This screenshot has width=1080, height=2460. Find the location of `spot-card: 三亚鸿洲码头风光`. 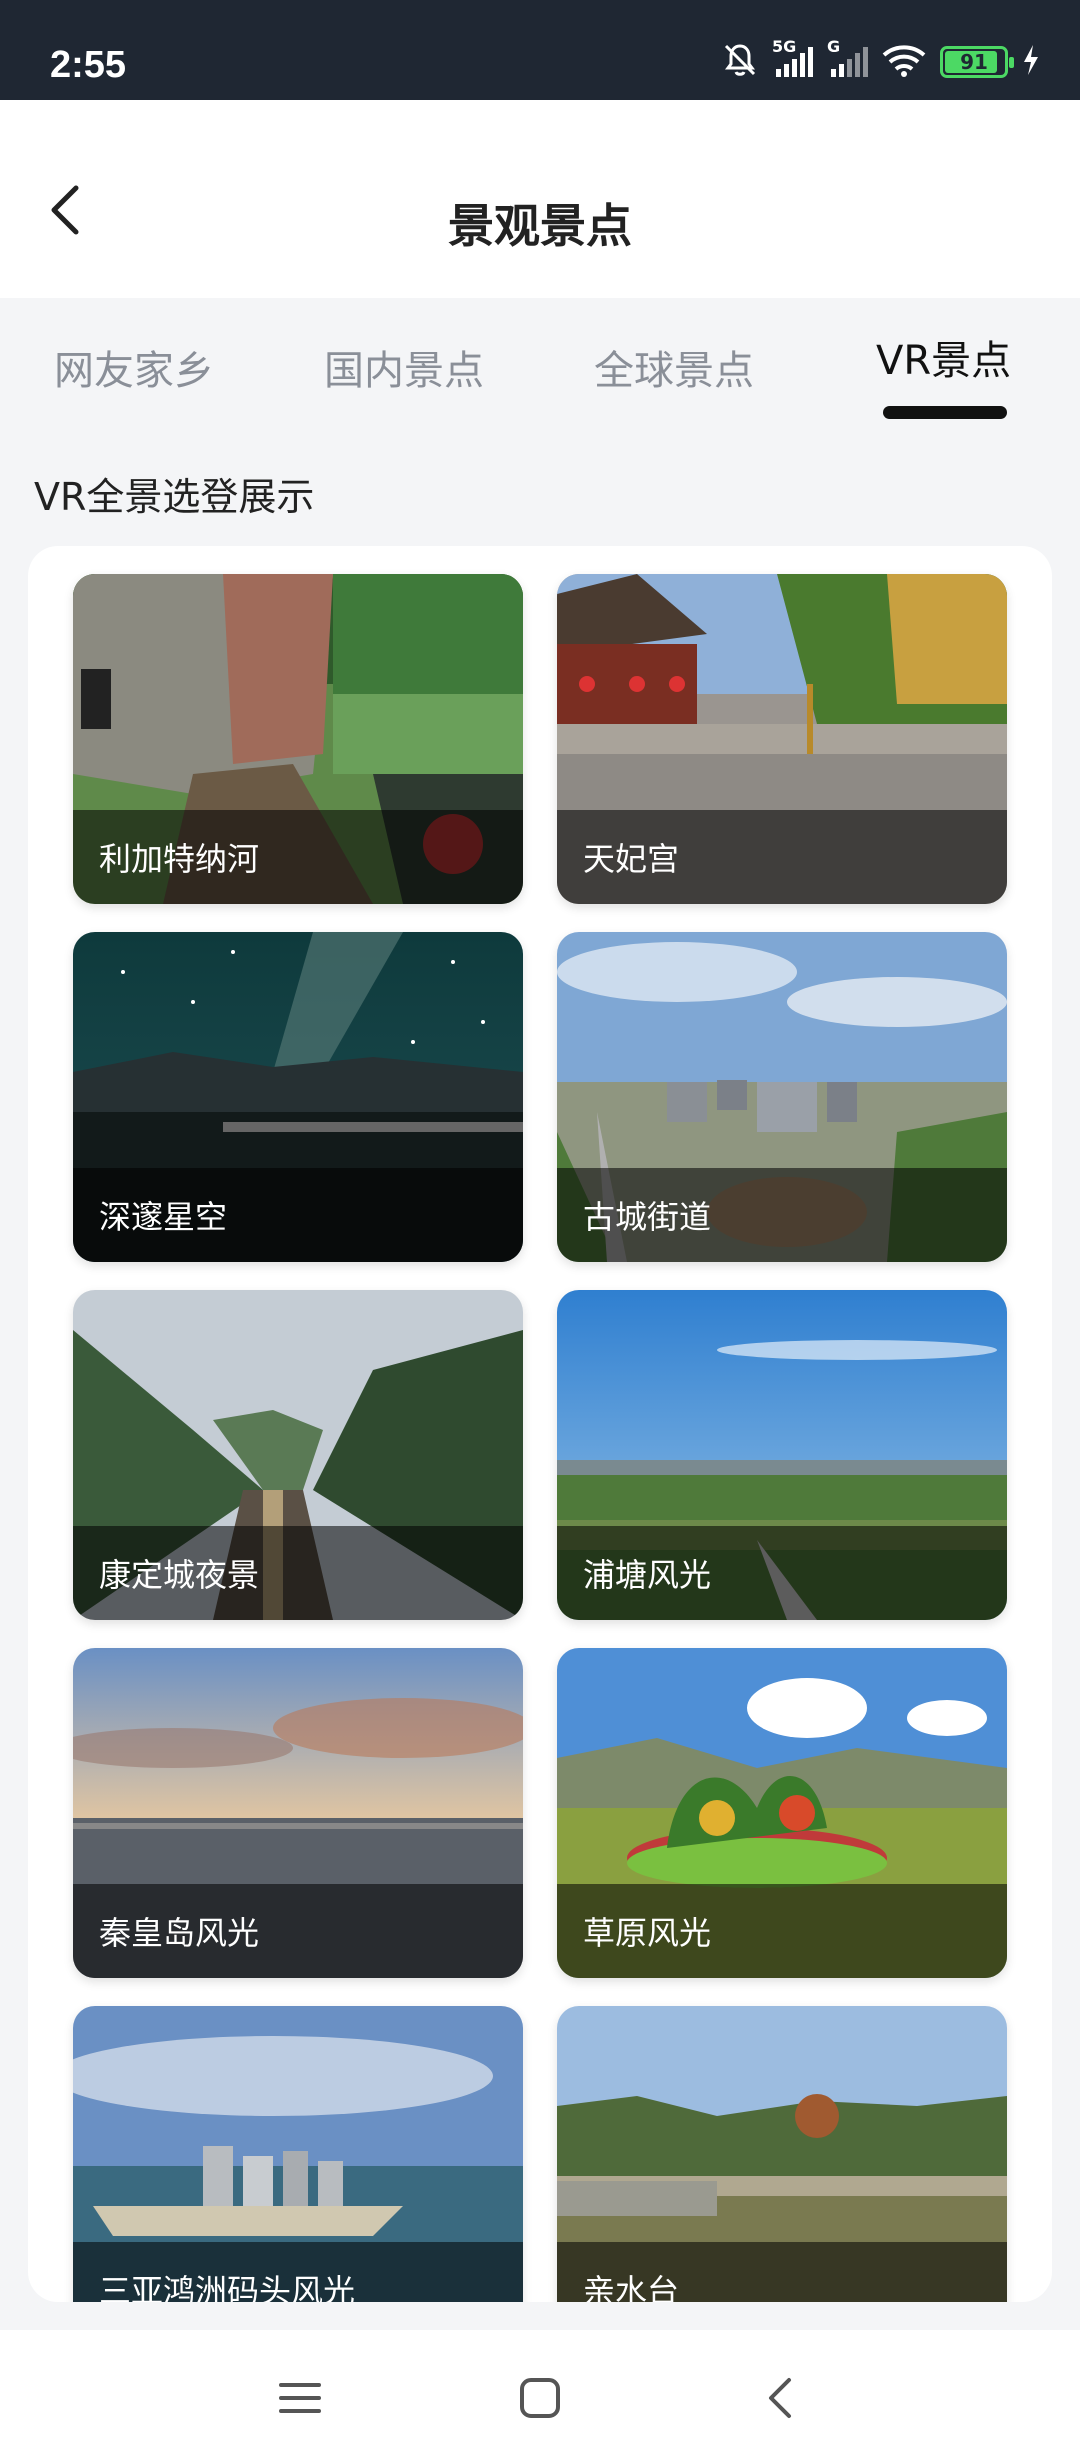

spot-card: 三亚鸿洲码头风光 is located at coordinates (298, 2154).